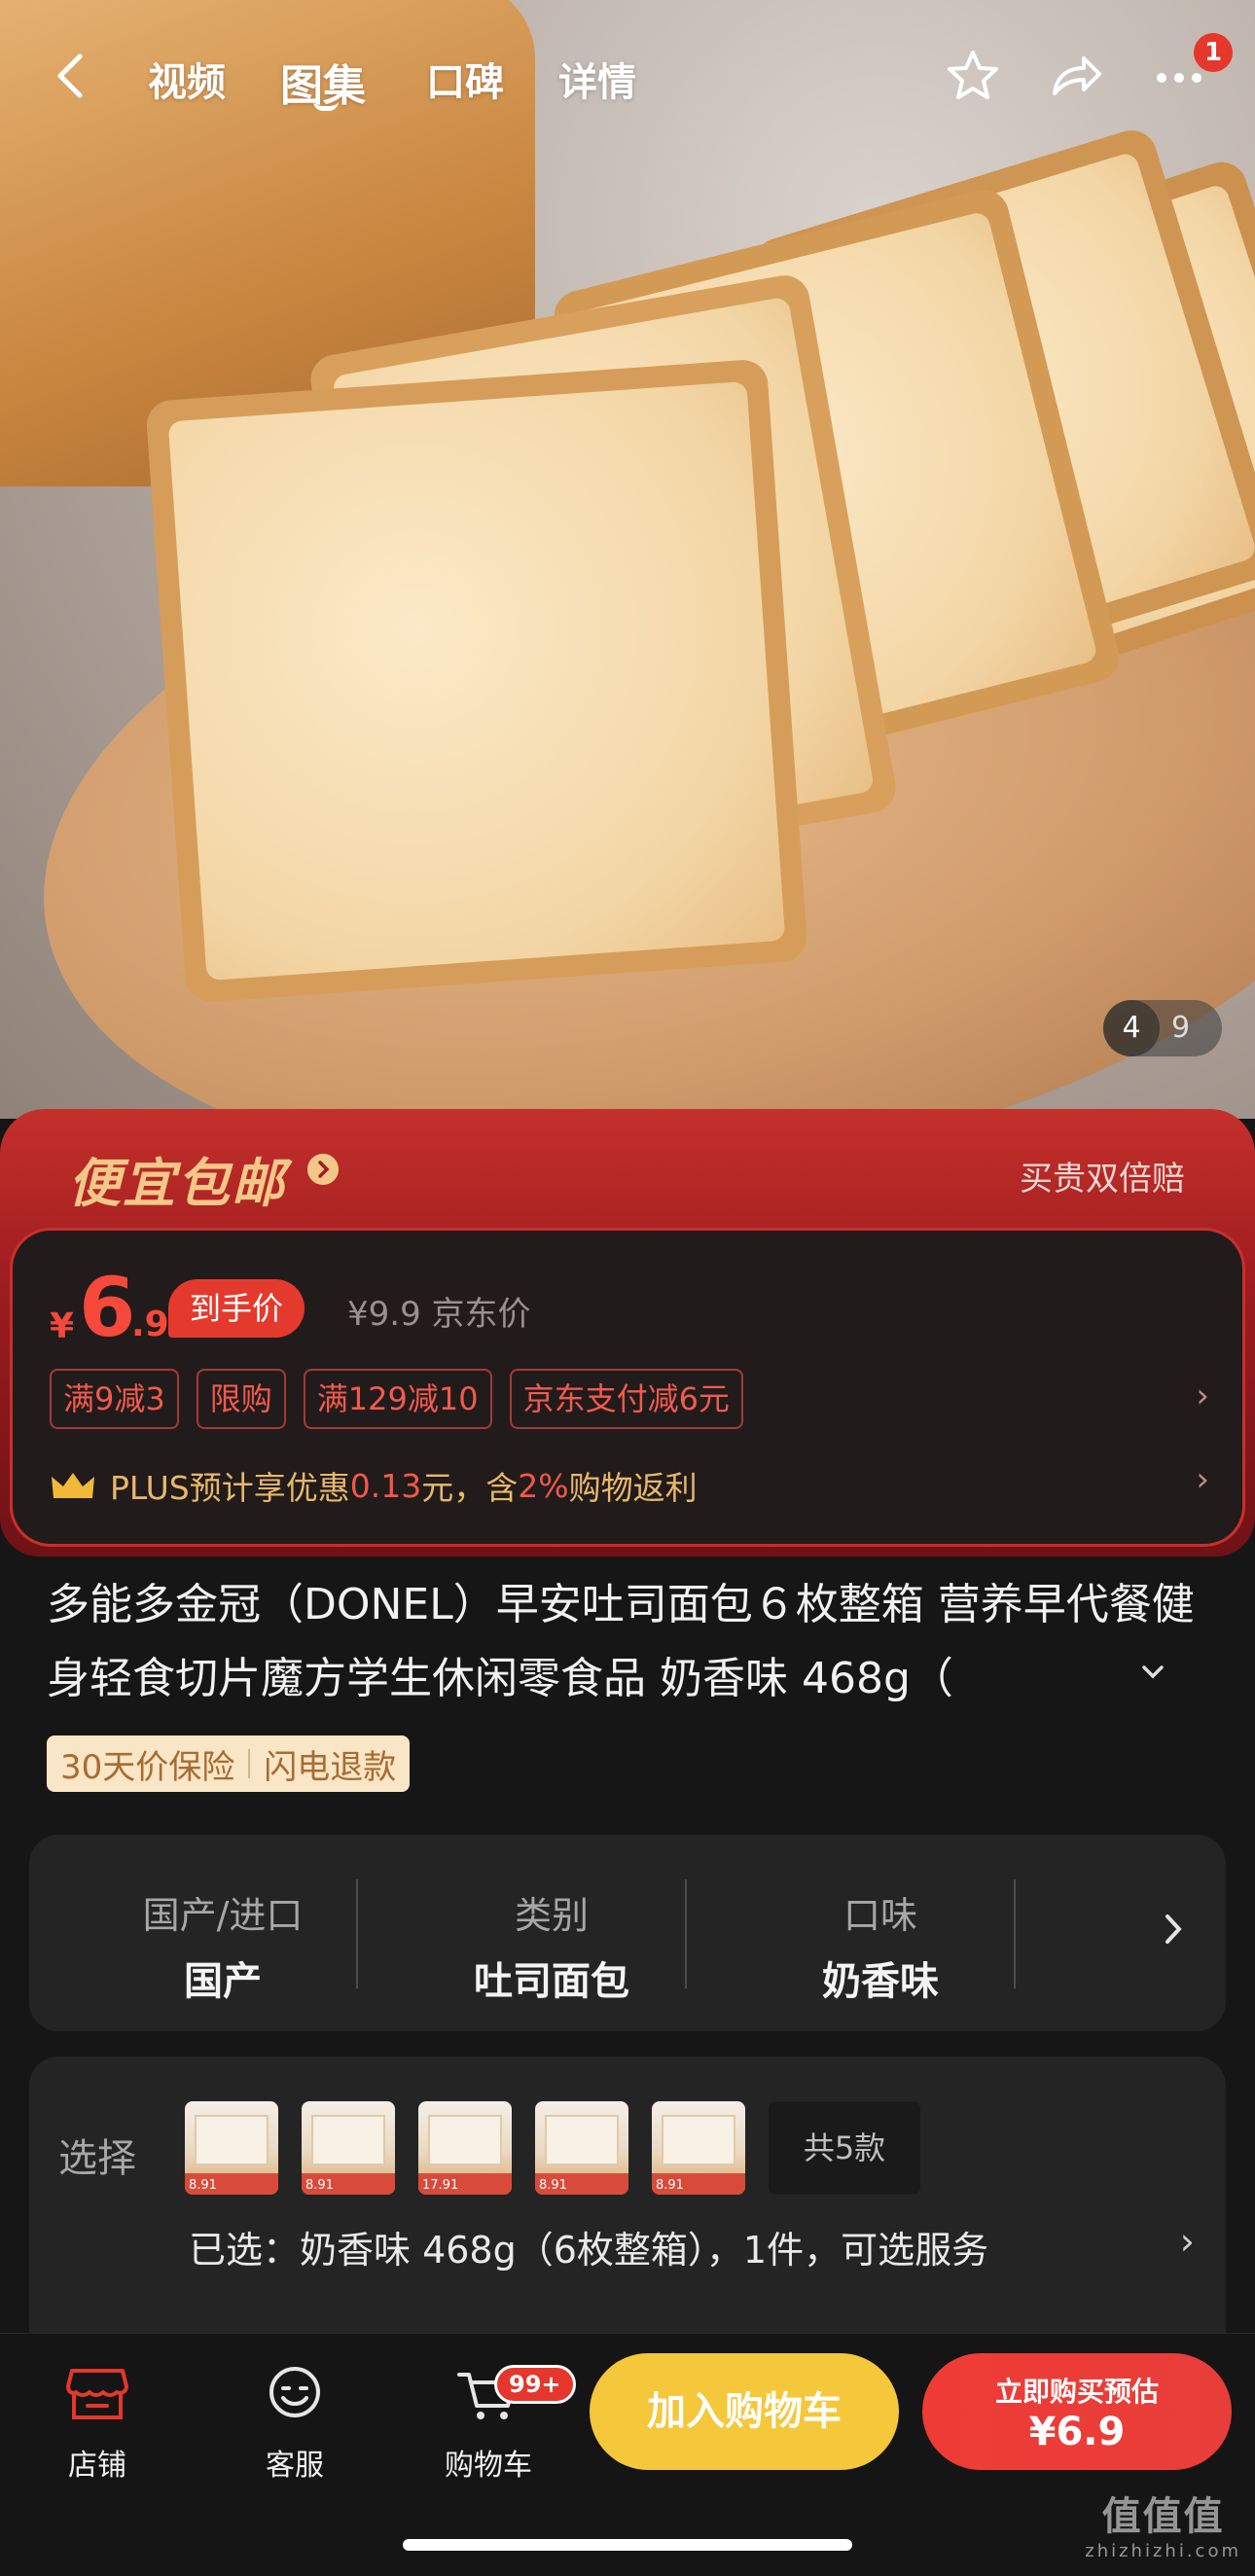 The height and width of the screenshot is (2576, 1255). What do you see at coordinates (1181, 1028) in the screenshot?
I see `image-counter-total: 9` at bounding box center [1181, 1028].